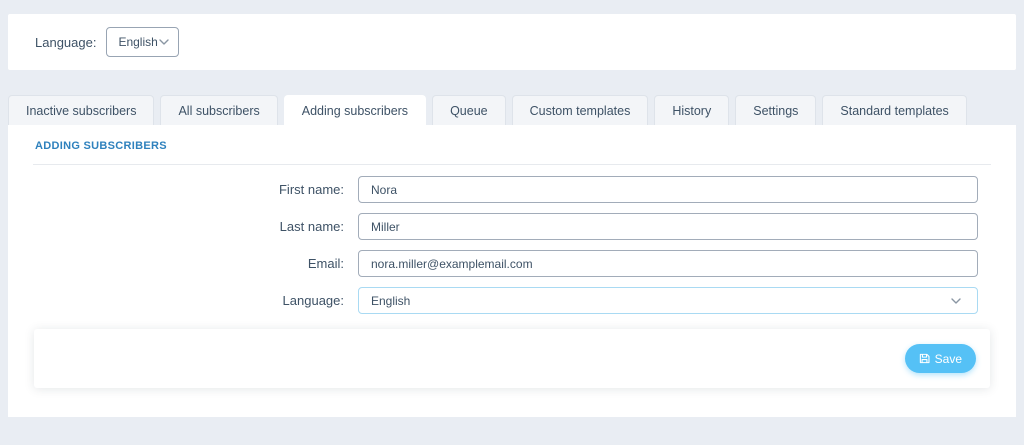 This screenshot has height=445, width=1024. I want to click on tab-all-subscribers: All subscribers, so click(219, 110).